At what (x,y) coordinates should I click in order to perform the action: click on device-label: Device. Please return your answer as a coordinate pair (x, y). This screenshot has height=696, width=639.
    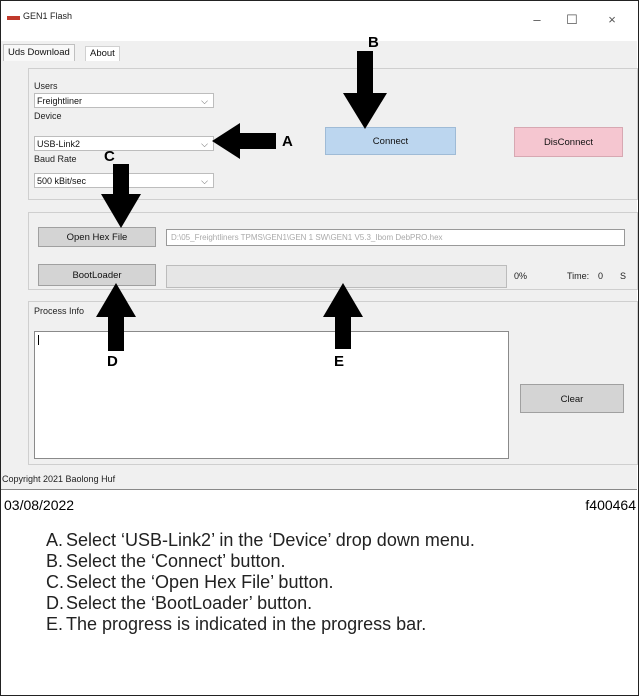
    Looking at the image, I should click on (48, 116).